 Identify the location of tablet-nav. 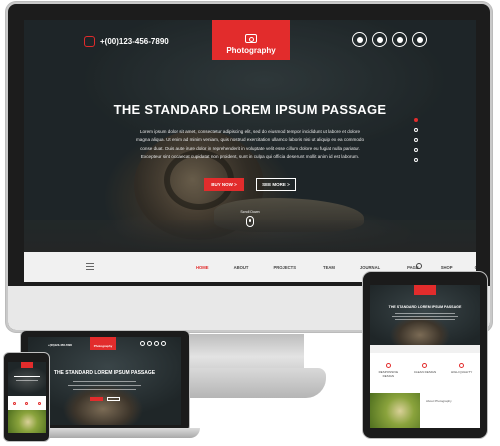
(425, 349).